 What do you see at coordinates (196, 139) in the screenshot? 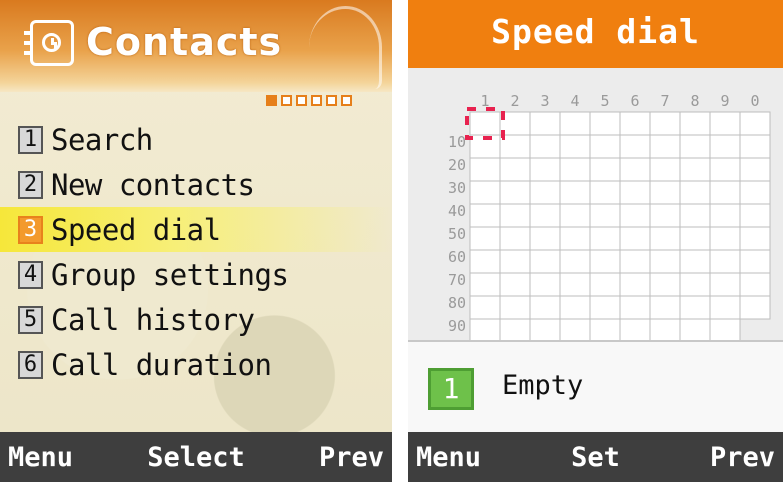
I see `menu-item-search: 1 Search` at bounding box center [196, 139].